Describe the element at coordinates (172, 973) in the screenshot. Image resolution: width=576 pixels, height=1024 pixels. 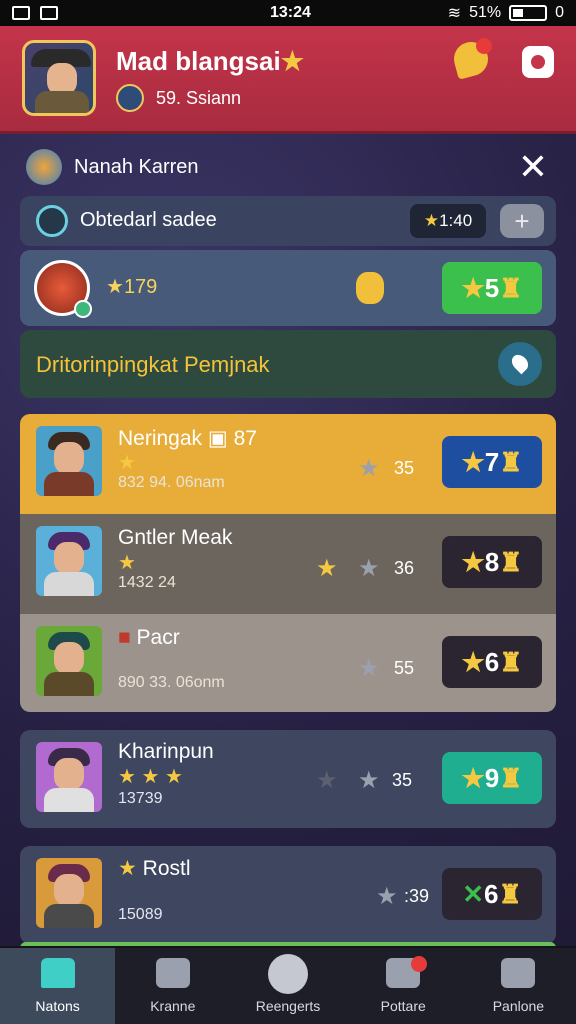
I see `star-flag-icon` at that location.